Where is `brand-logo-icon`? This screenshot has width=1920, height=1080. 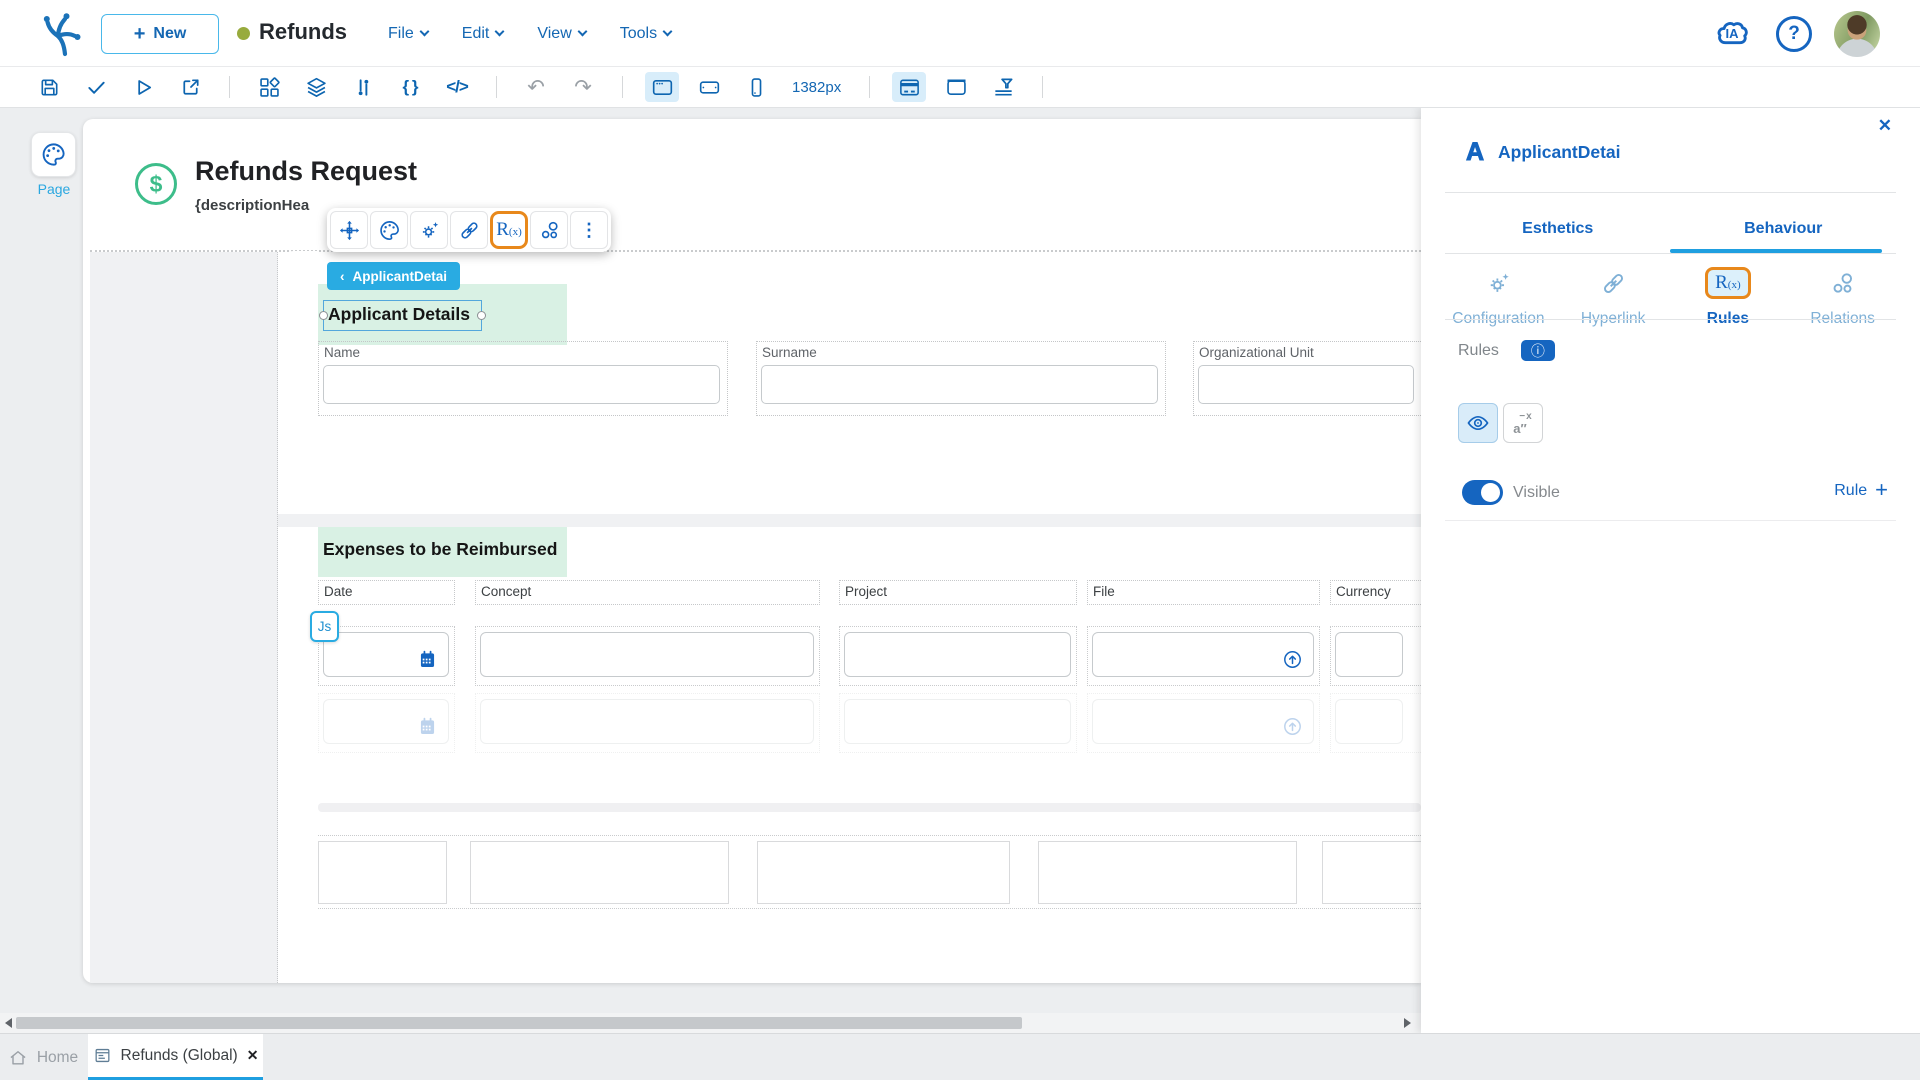 brand-logo-icon is located at coordinates (62, 34).